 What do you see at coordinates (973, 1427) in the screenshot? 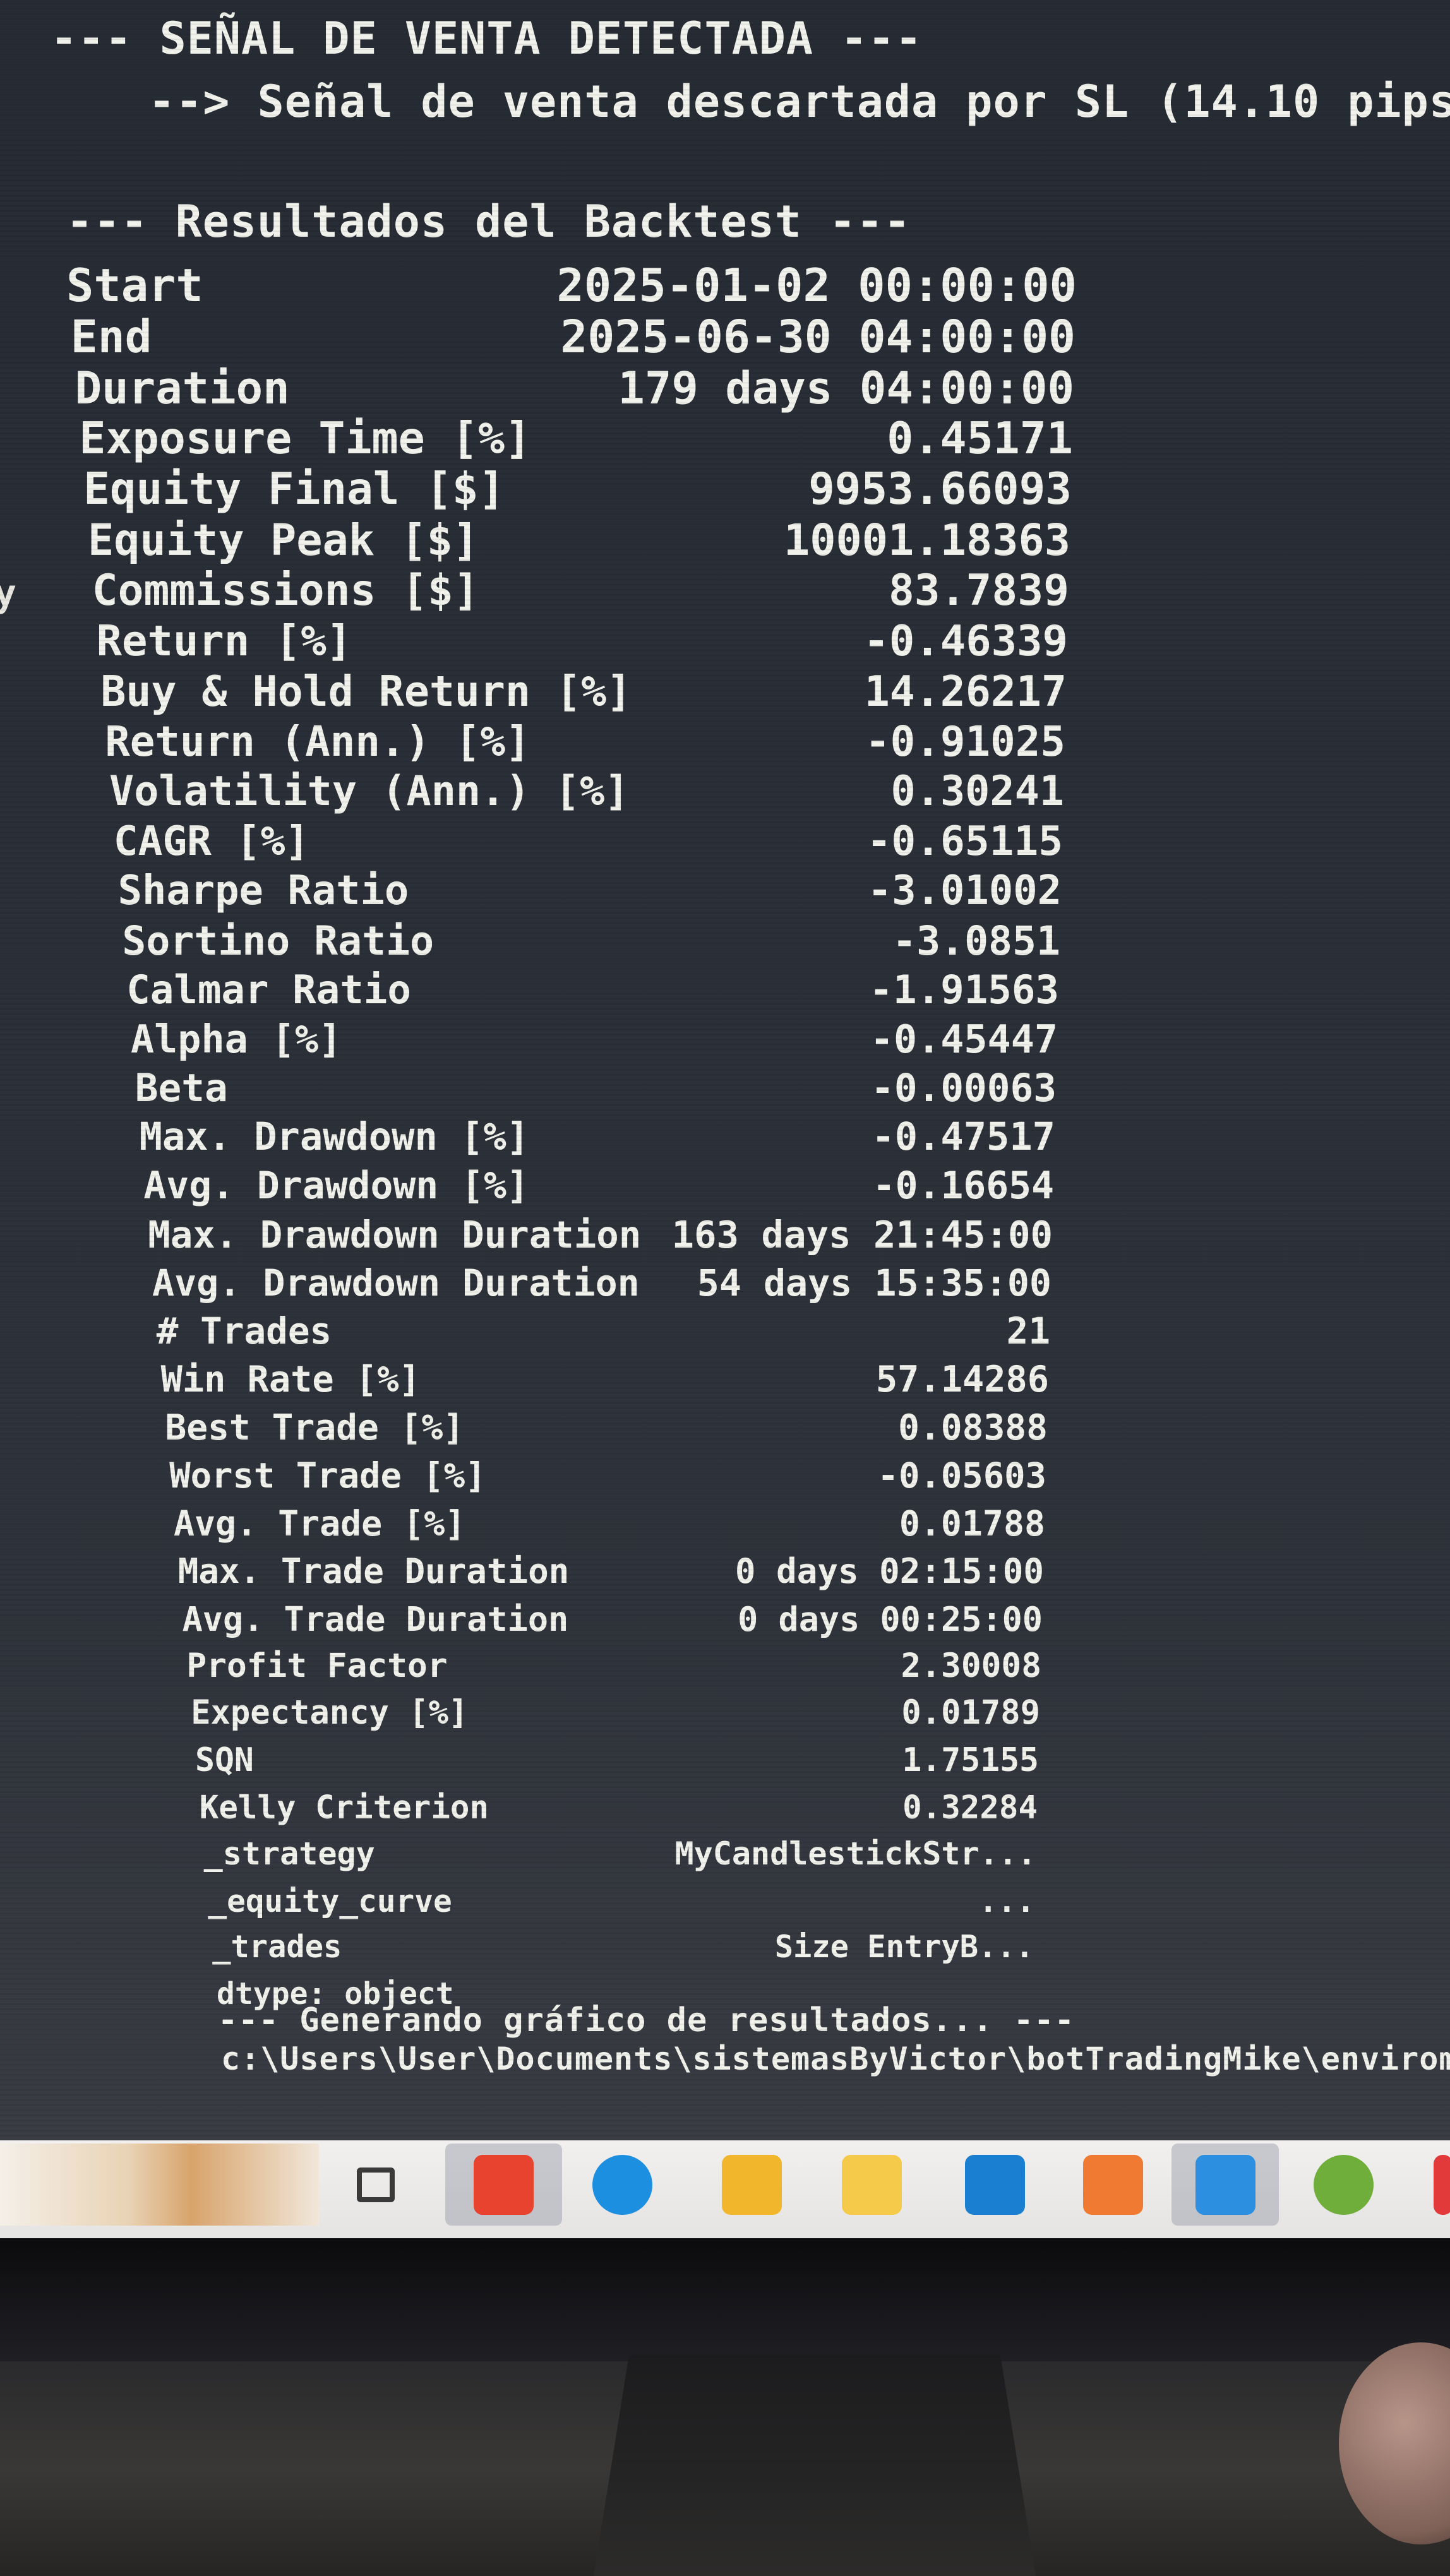
I see `stat-value: 0.08388` at bounding box center [973, 1427].